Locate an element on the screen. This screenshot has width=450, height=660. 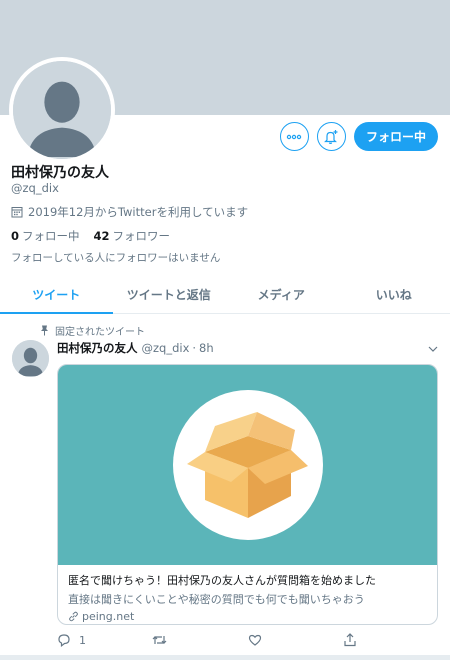
following-count: 0 is located at coordinates (15, 236).